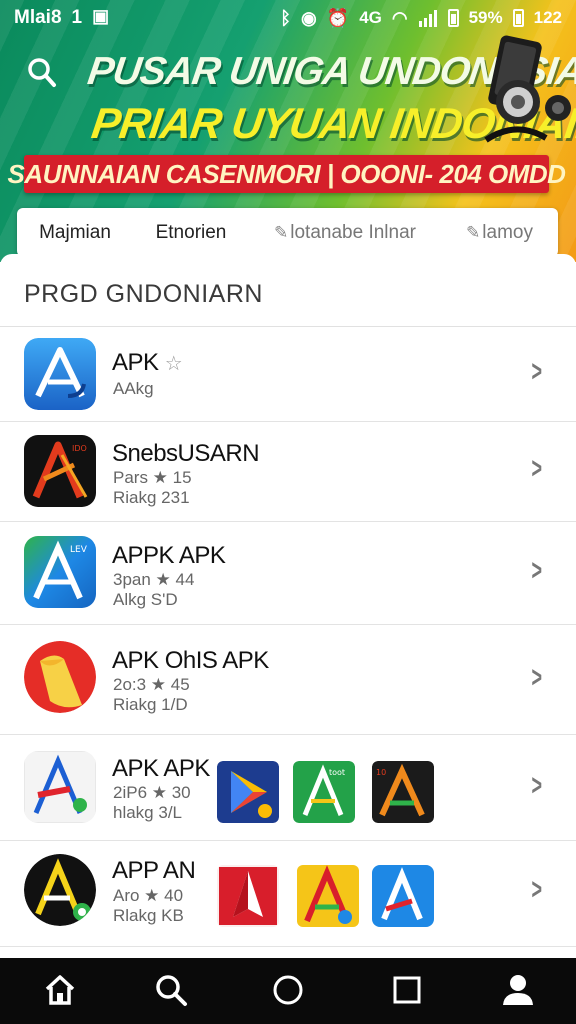 This screenshot has width=576, height=1024. I want to click on app-meta-size: hlakg 3/L, so click(147, 812).